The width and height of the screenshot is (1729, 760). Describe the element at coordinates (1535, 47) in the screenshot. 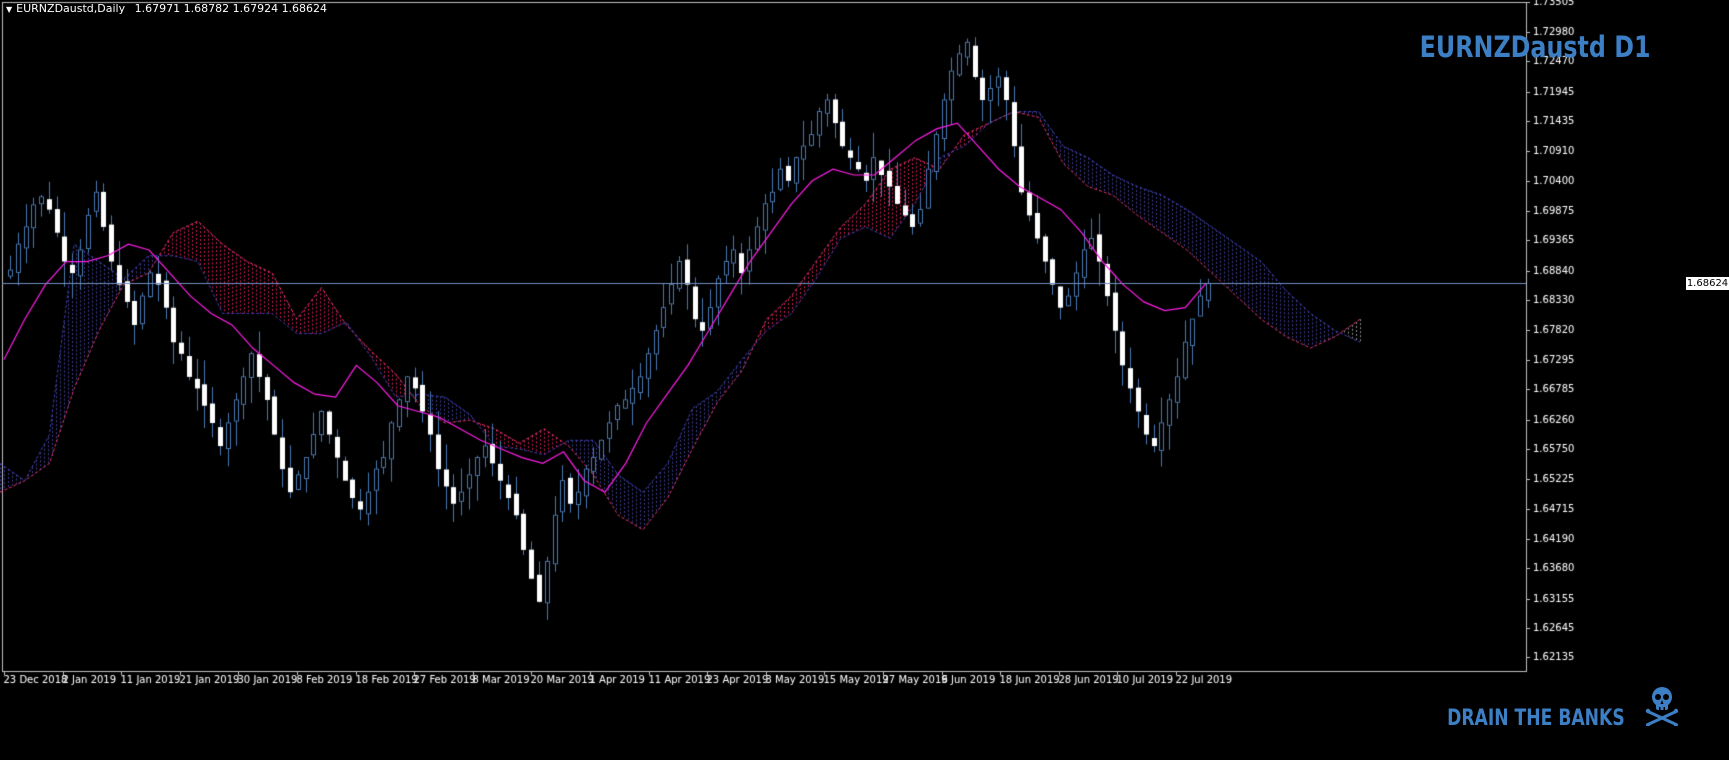

I see `symbol-watermark: EURNZDaustd D1` at that location.